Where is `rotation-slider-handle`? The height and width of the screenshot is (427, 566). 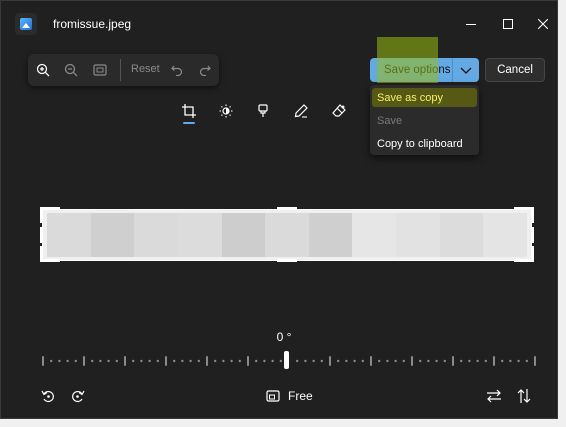 rotation-slider-handle is located at coordinates (286, 360).